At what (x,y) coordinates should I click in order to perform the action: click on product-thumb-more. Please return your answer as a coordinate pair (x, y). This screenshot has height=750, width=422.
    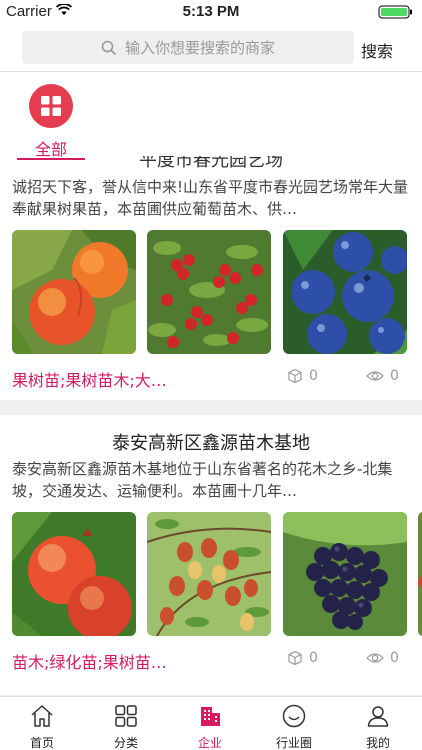
    Looking at the image, I should click on (420, 574).